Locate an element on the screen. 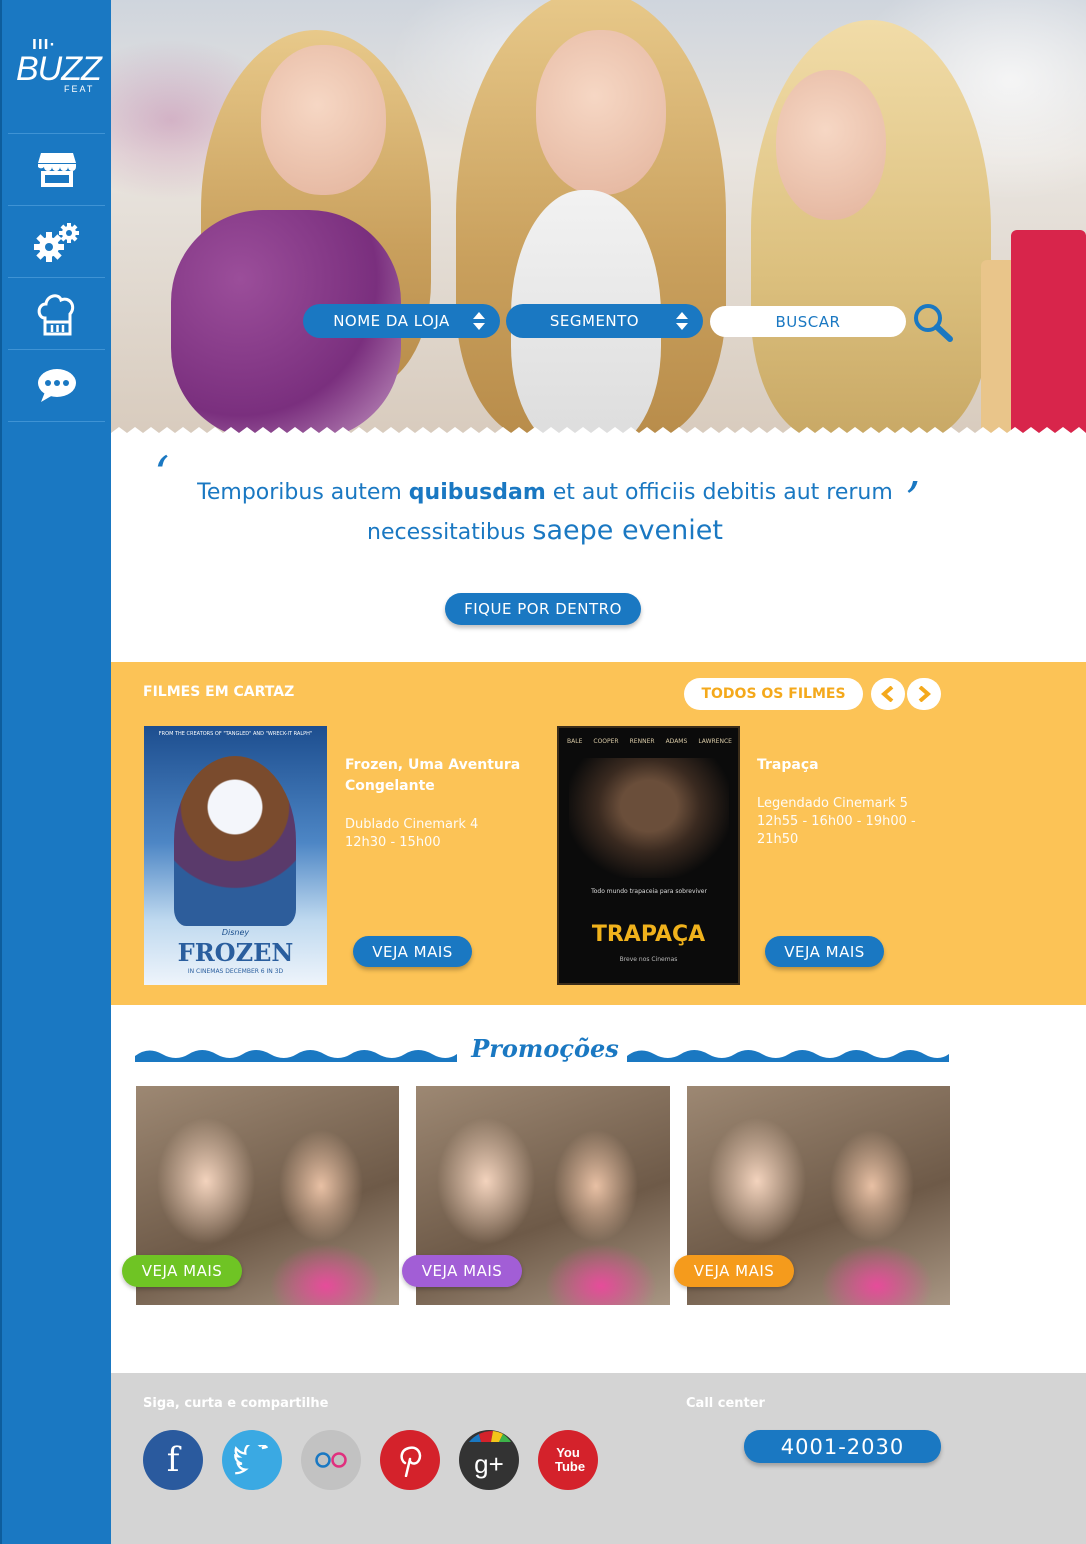 The width and height of the screenshot is (1086, 1544). poster-tagline: Todo mundo trapaceia para sobreviver is located at coordinates (649, 891).